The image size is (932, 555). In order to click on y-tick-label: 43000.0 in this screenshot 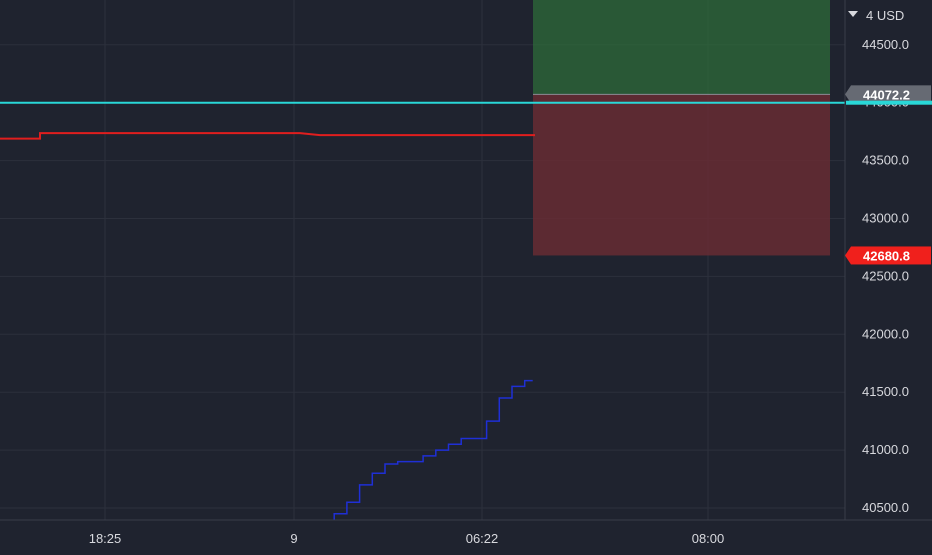, I will do `click(885, 218)`.